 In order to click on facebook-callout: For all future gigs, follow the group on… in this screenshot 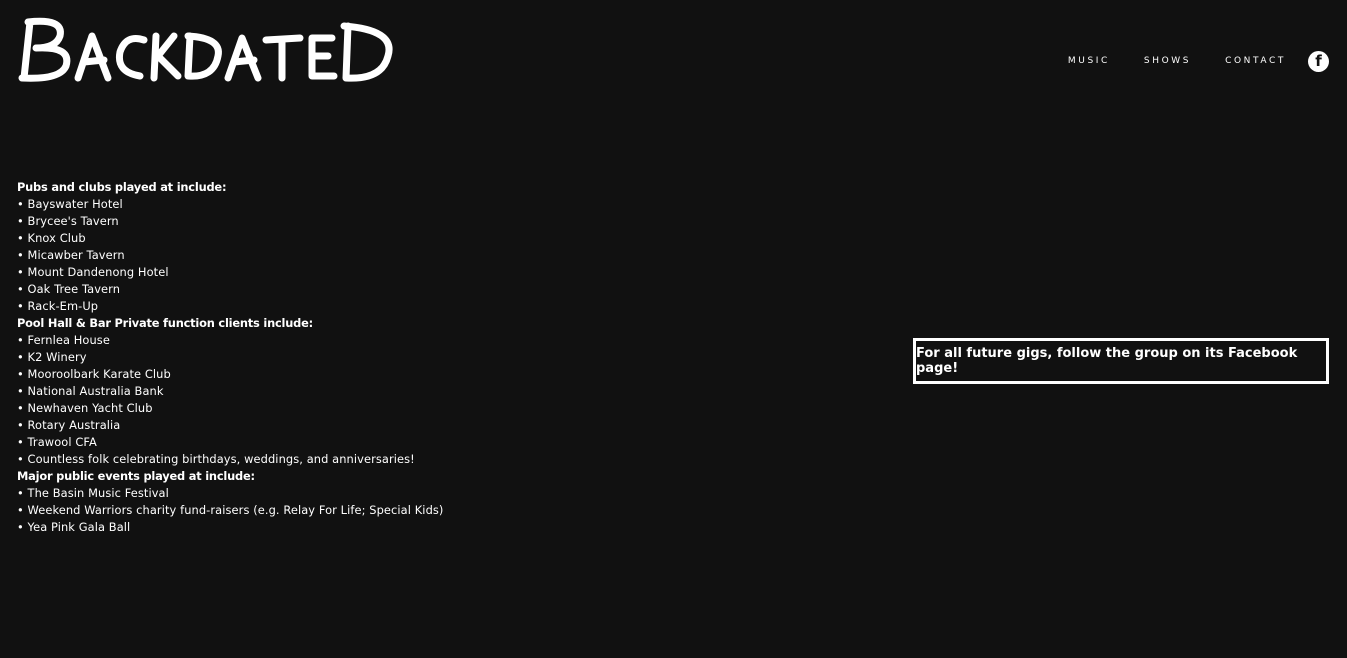, I will do `click(1121, 361)`.